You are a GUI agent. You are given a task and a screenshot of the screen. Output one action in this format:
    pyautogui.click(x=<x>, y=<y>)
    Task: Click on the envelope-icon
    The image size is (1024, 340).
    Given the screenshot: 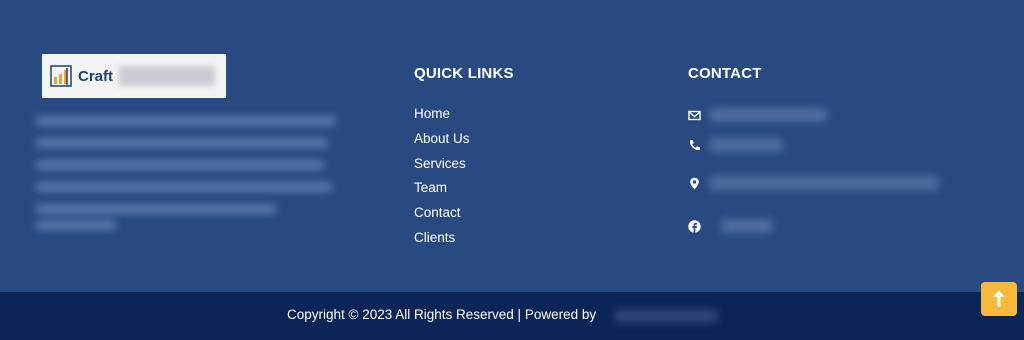 What is the action you would take?
    pyautogui.click(x=694, y=115)
    